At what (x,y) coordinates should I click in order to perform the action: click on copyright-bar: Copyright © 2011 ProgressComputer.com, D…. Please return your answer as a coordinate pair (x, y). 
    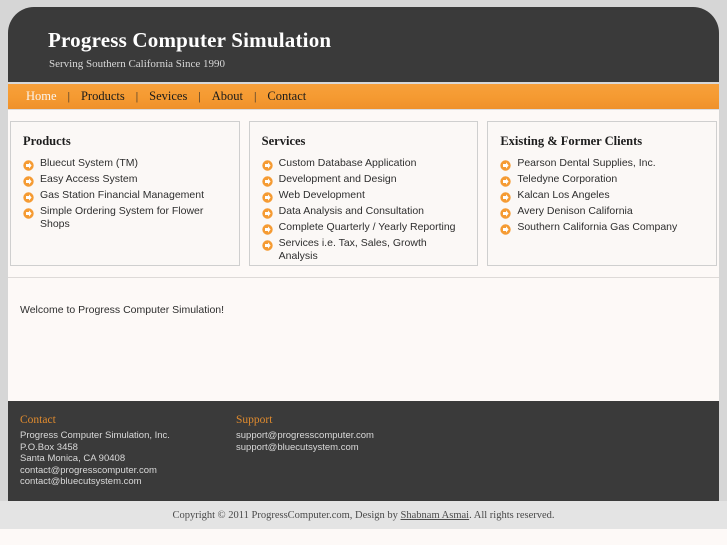
    Looking at the image, I should click on (363, 515).